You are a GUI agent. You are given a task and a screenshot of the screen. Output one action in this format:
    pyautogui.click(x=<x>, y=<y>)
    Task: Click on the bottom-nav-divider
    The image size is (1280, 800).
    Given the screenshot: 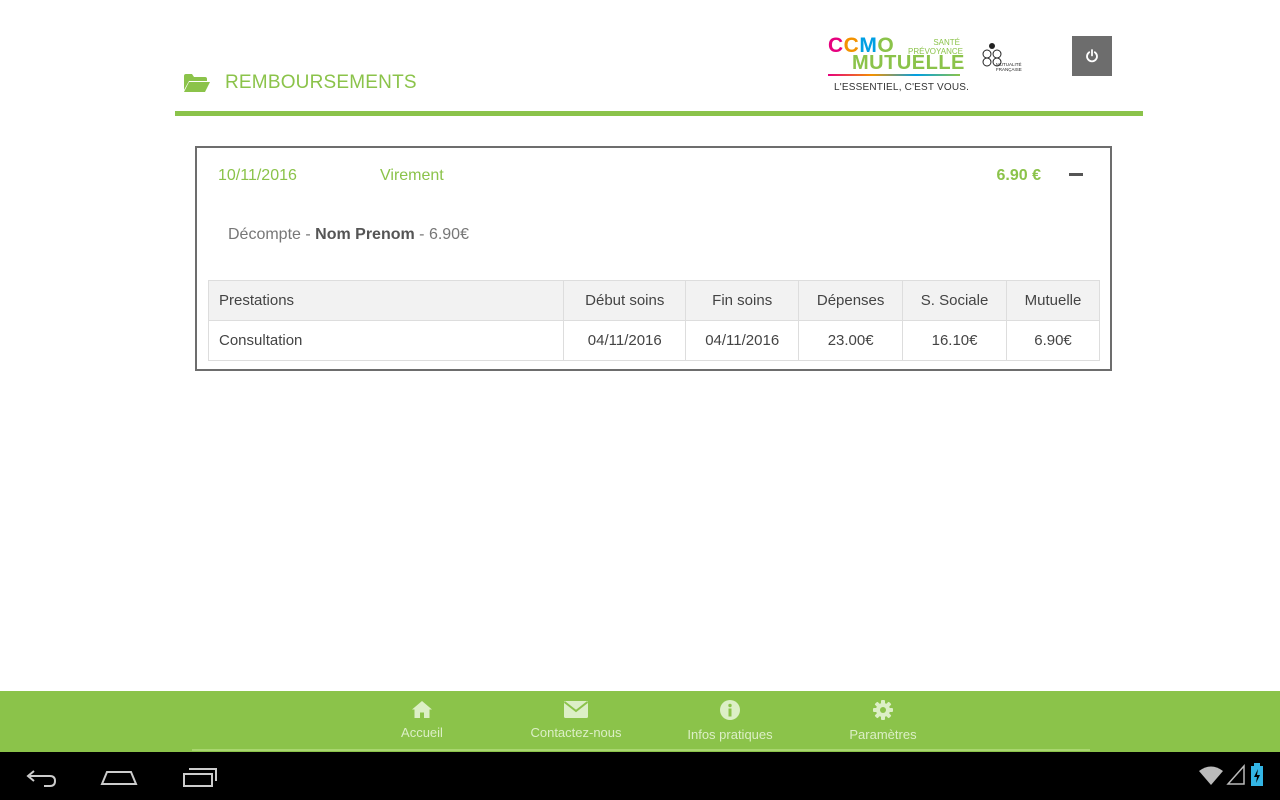 What is the action you would take?
    pyautogui.click(x=641, y=750)
    